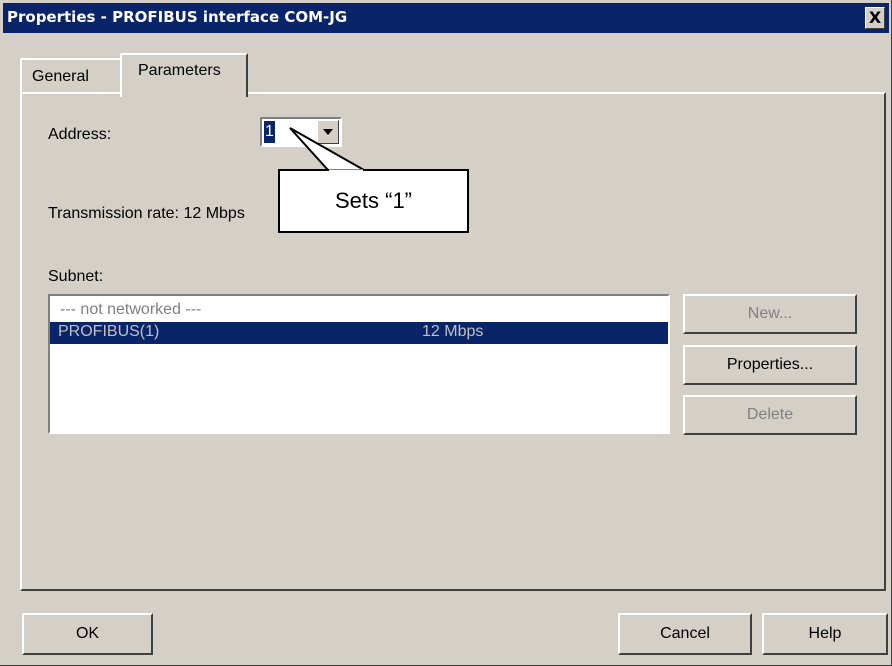 The height and width of the screenshot is (666, 892). I want to click on callout-pointer, so click(328, 150).